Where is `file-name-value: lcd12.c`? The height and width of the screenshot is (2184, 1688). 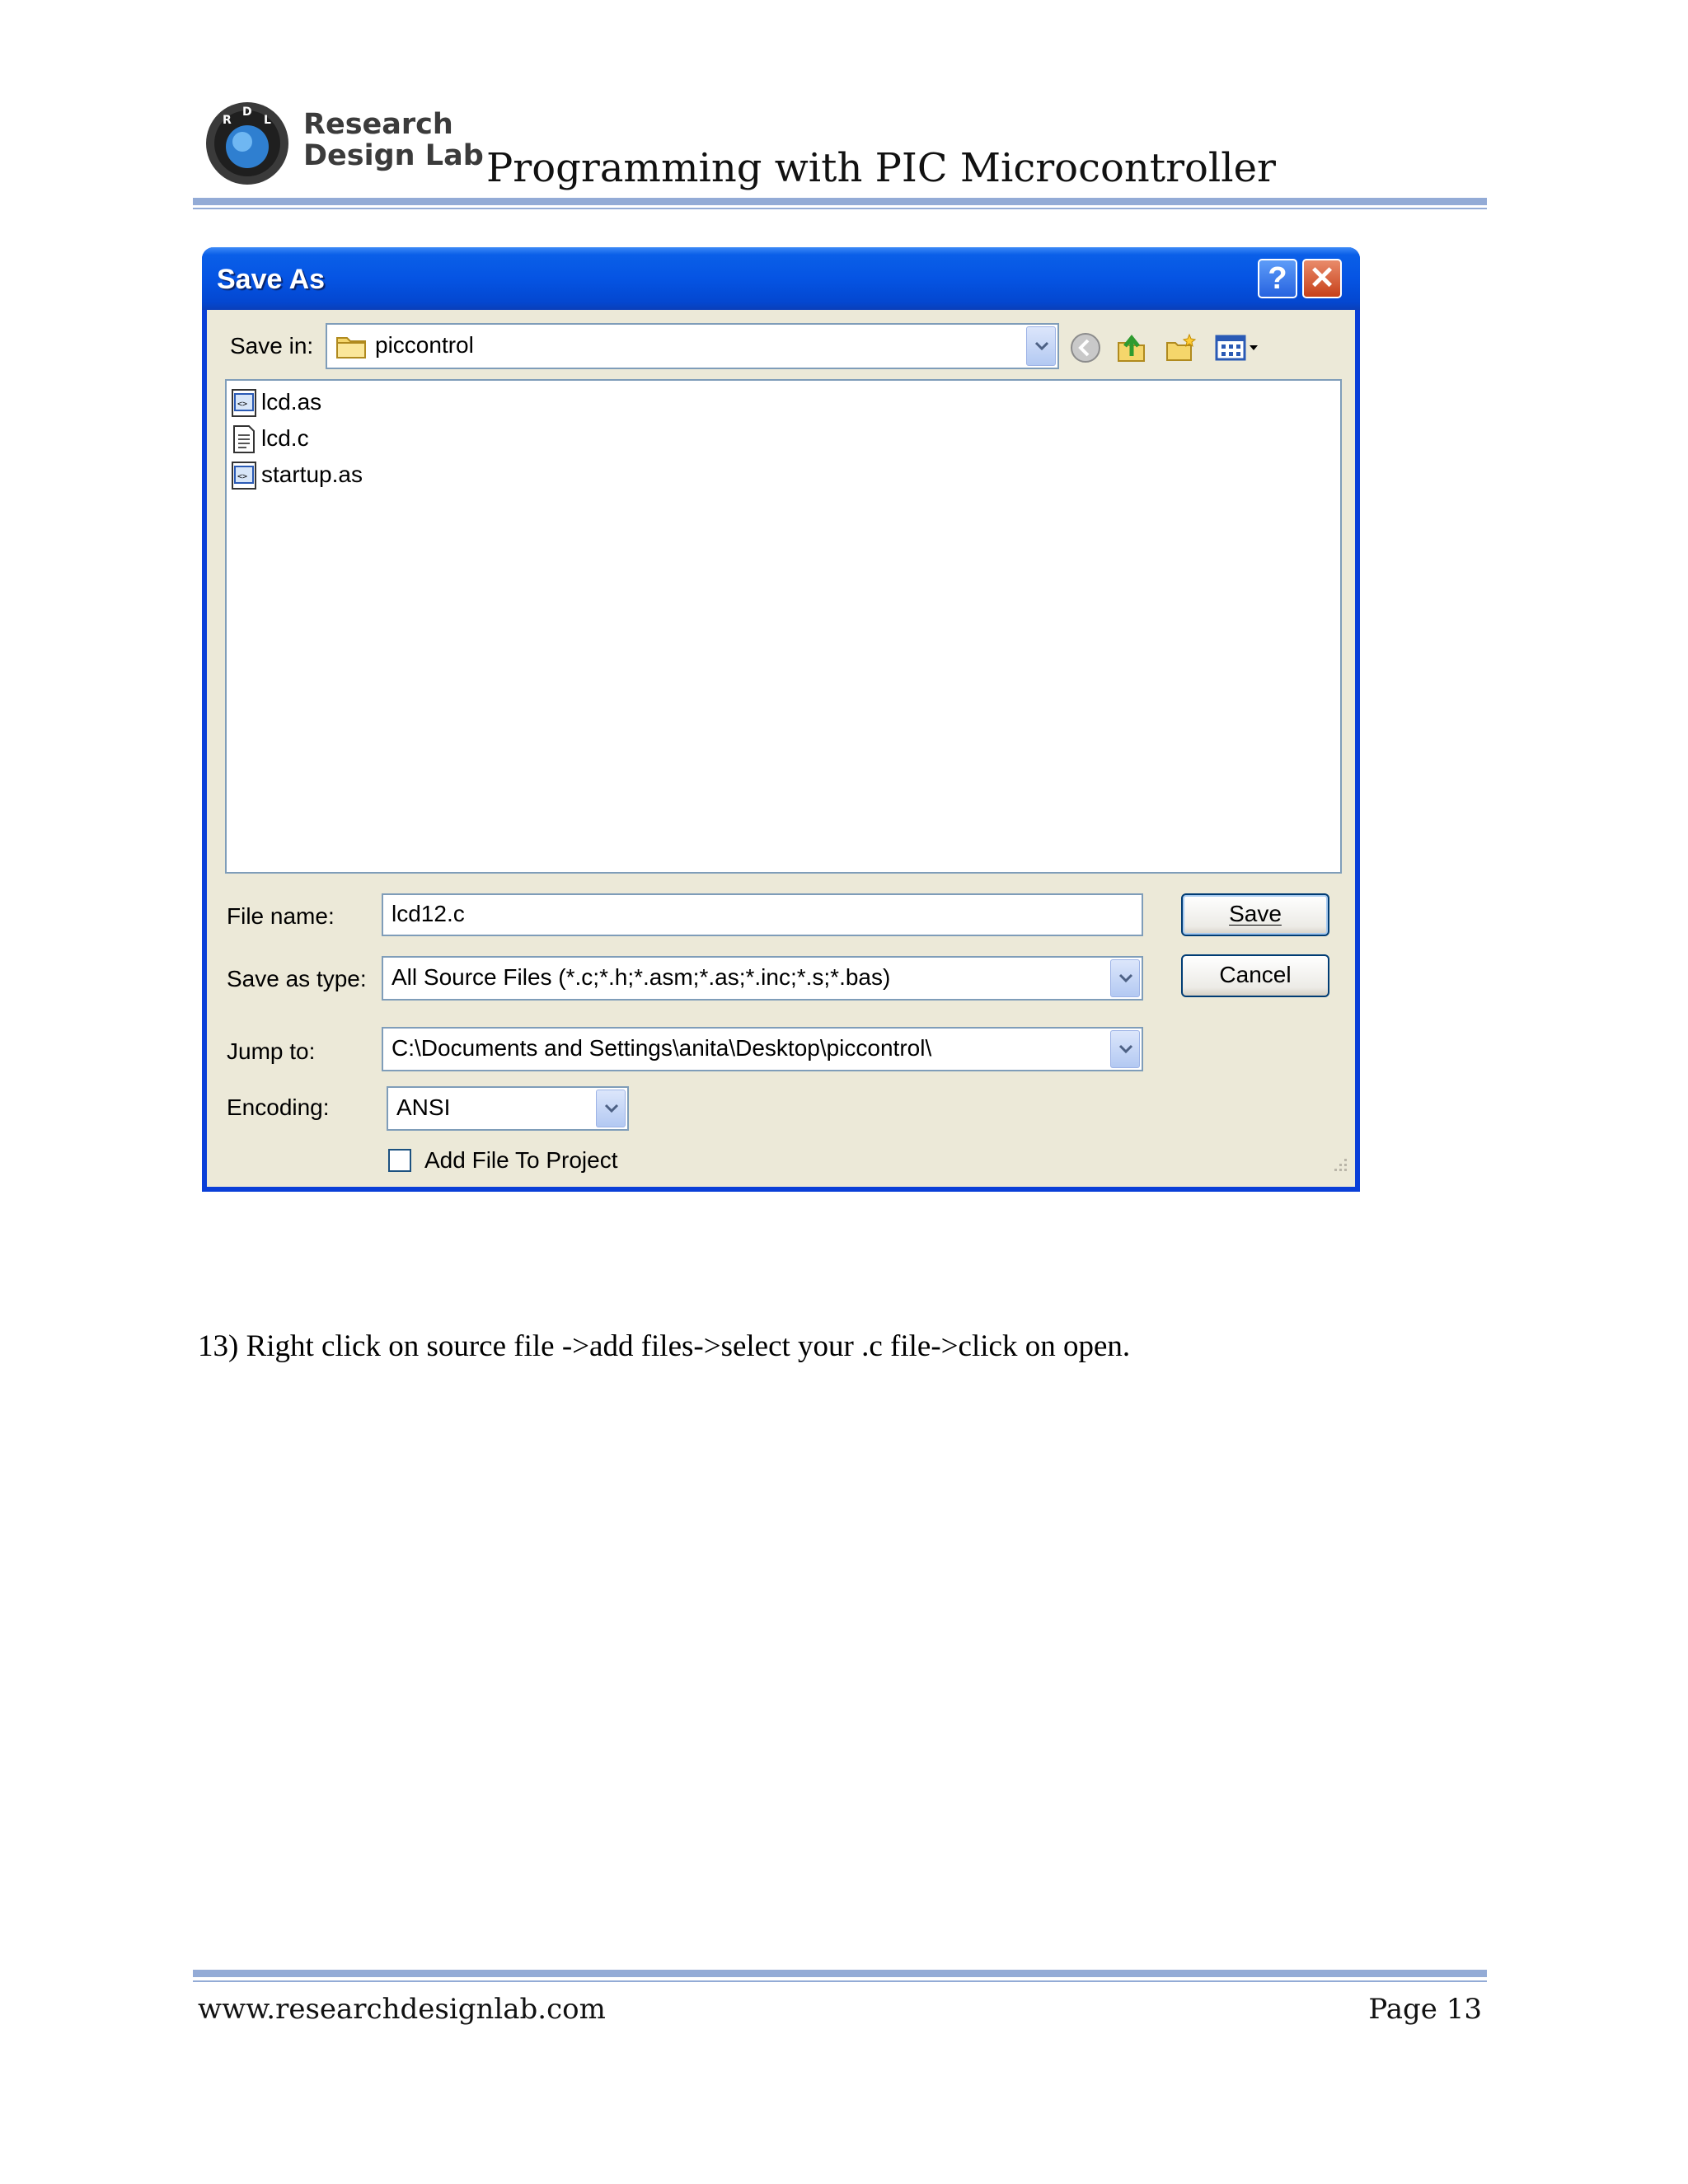 file-name-value: lcd12.c is located at coordinates (429, 913).